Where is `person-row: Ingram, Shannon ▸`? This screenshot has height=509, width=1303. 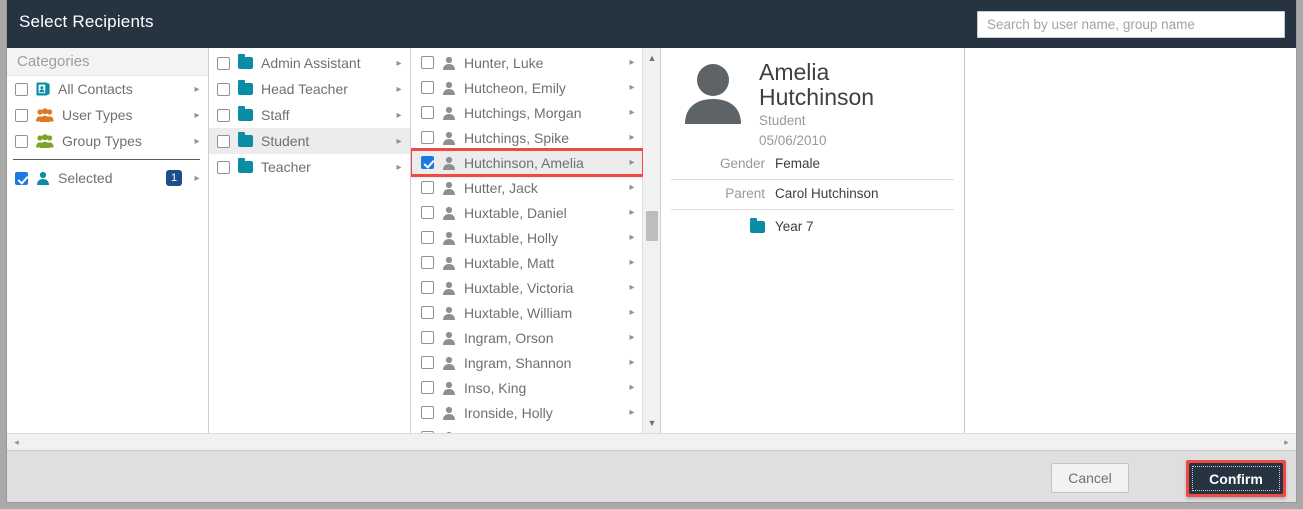 person-row: Ingram, Shannon ▸ is located at coordinates (527, 362).